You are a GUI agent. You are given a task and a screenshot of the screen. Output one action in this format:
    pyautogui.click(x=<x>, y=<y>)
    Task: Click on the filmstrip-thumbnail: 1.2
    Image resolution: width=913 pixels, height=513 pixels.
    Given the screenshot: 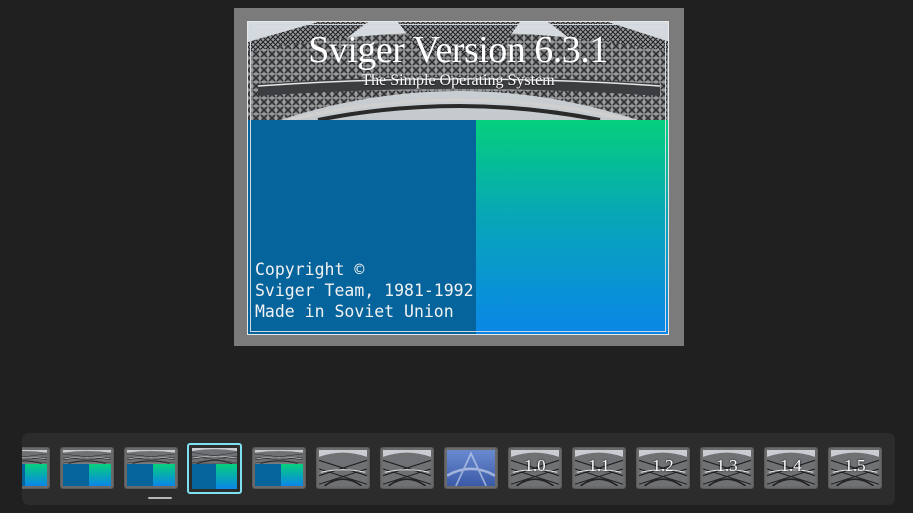 What is the action you would take?
    pyautogui.click(x=663, y=468)
    